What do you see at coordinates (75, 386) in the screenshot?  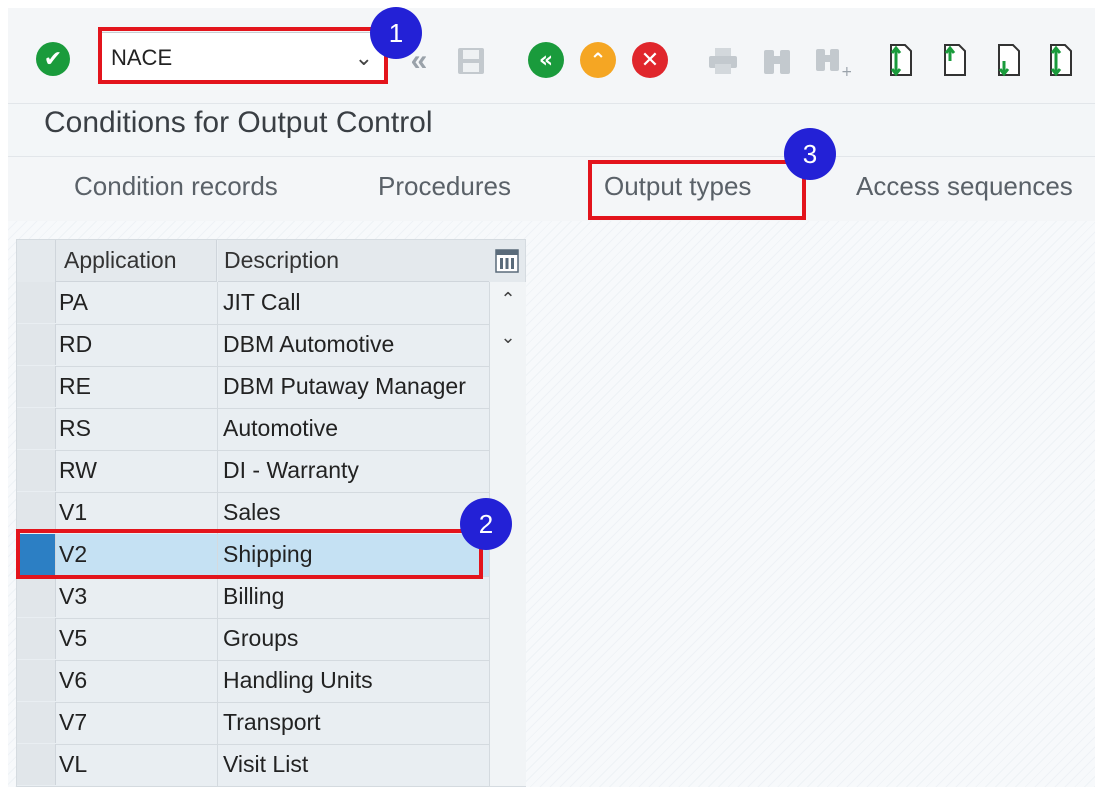 I see `cell-application: RE` at bounding box center [75, 386].